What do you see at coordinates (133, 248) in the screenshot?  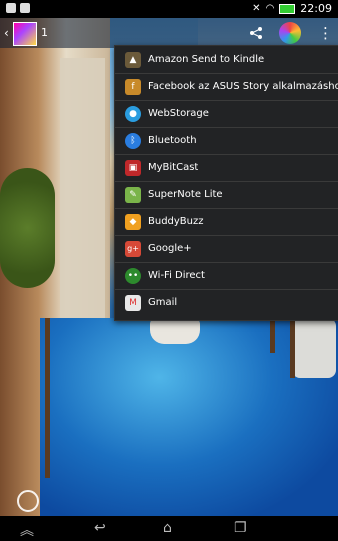 I see `google-plus-icon: g+` at bounding box center [133, 248].